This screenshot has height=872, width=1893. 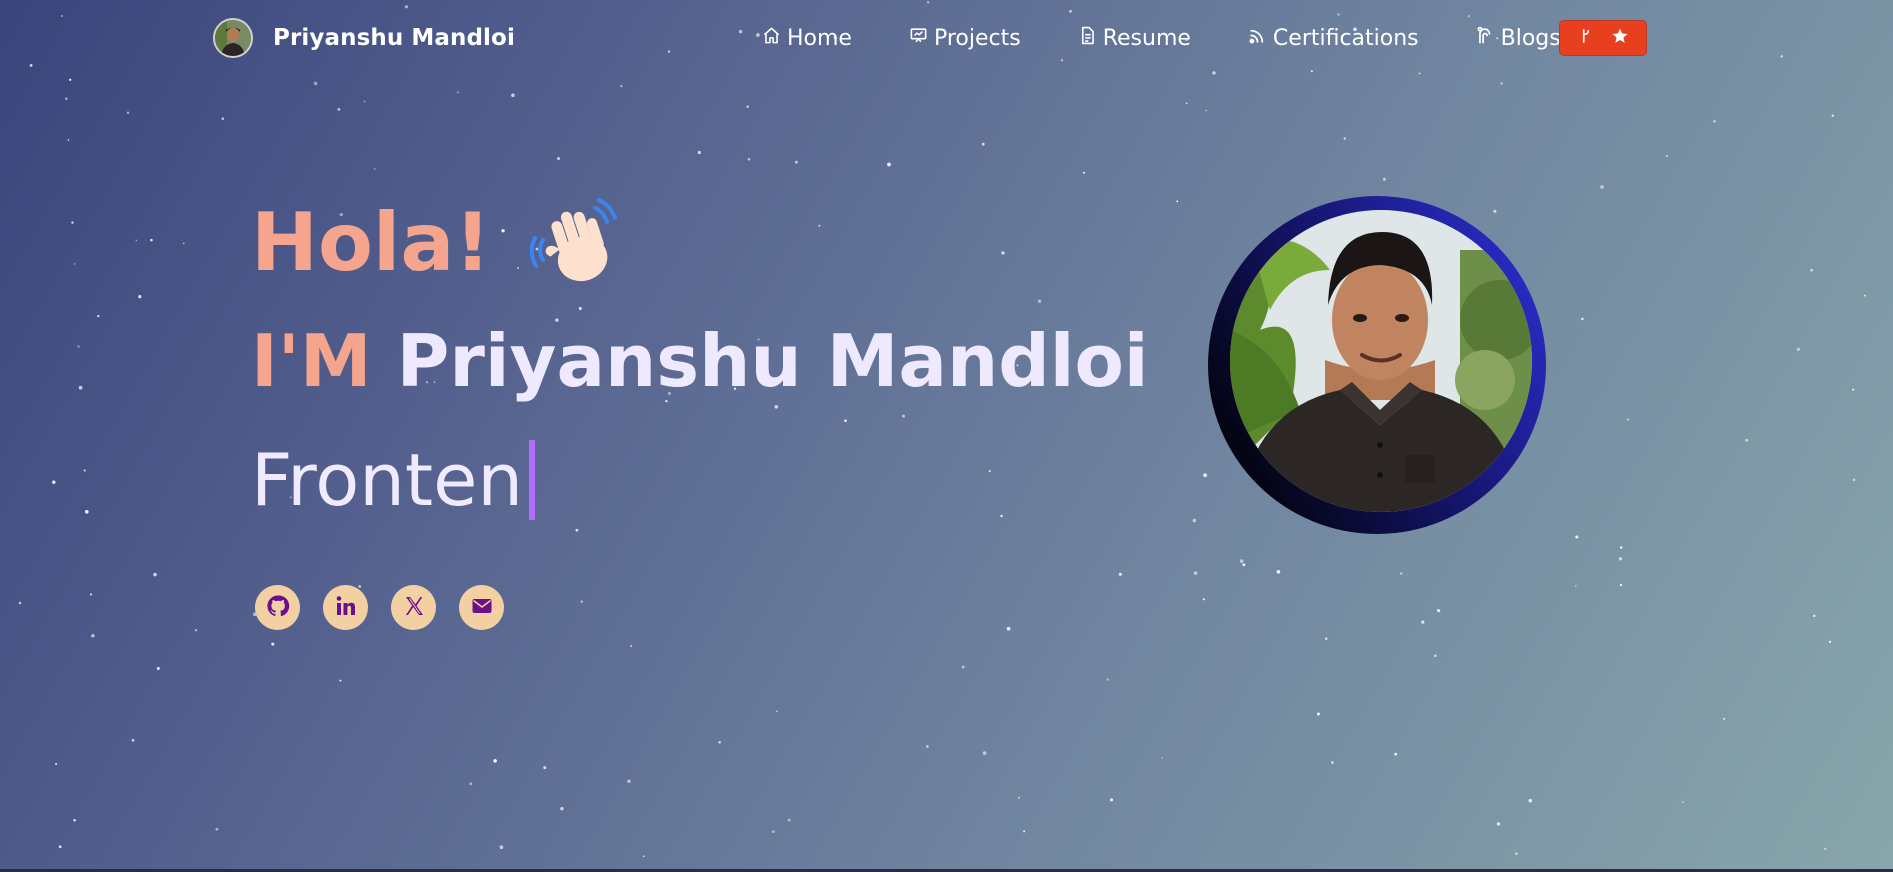 I want to click on greeting: Hola!, so click(x=435, y=243).